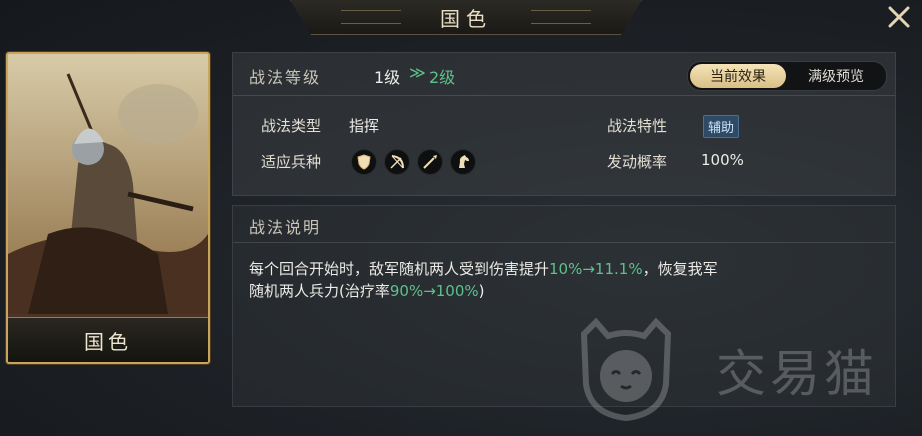 The width and height of the screenshot is (922, 436). I want to click on card-skill-name: 国色, so click(108, 341).